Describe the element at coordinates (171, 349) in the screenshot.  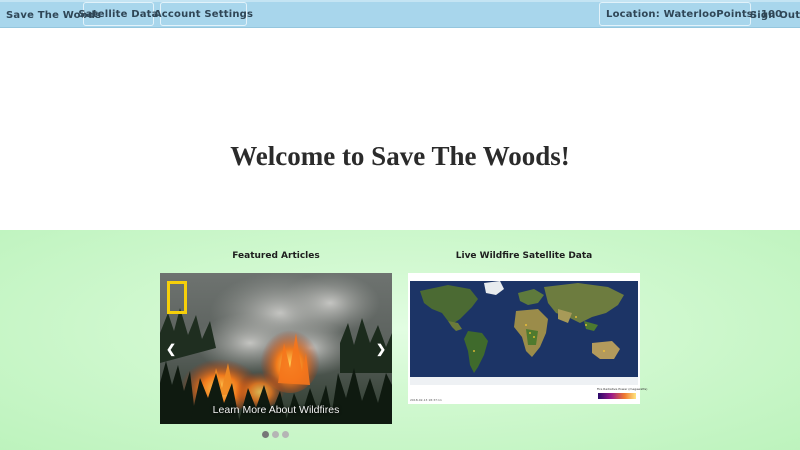
I see `chevron-left-icon: ❮` at that location.